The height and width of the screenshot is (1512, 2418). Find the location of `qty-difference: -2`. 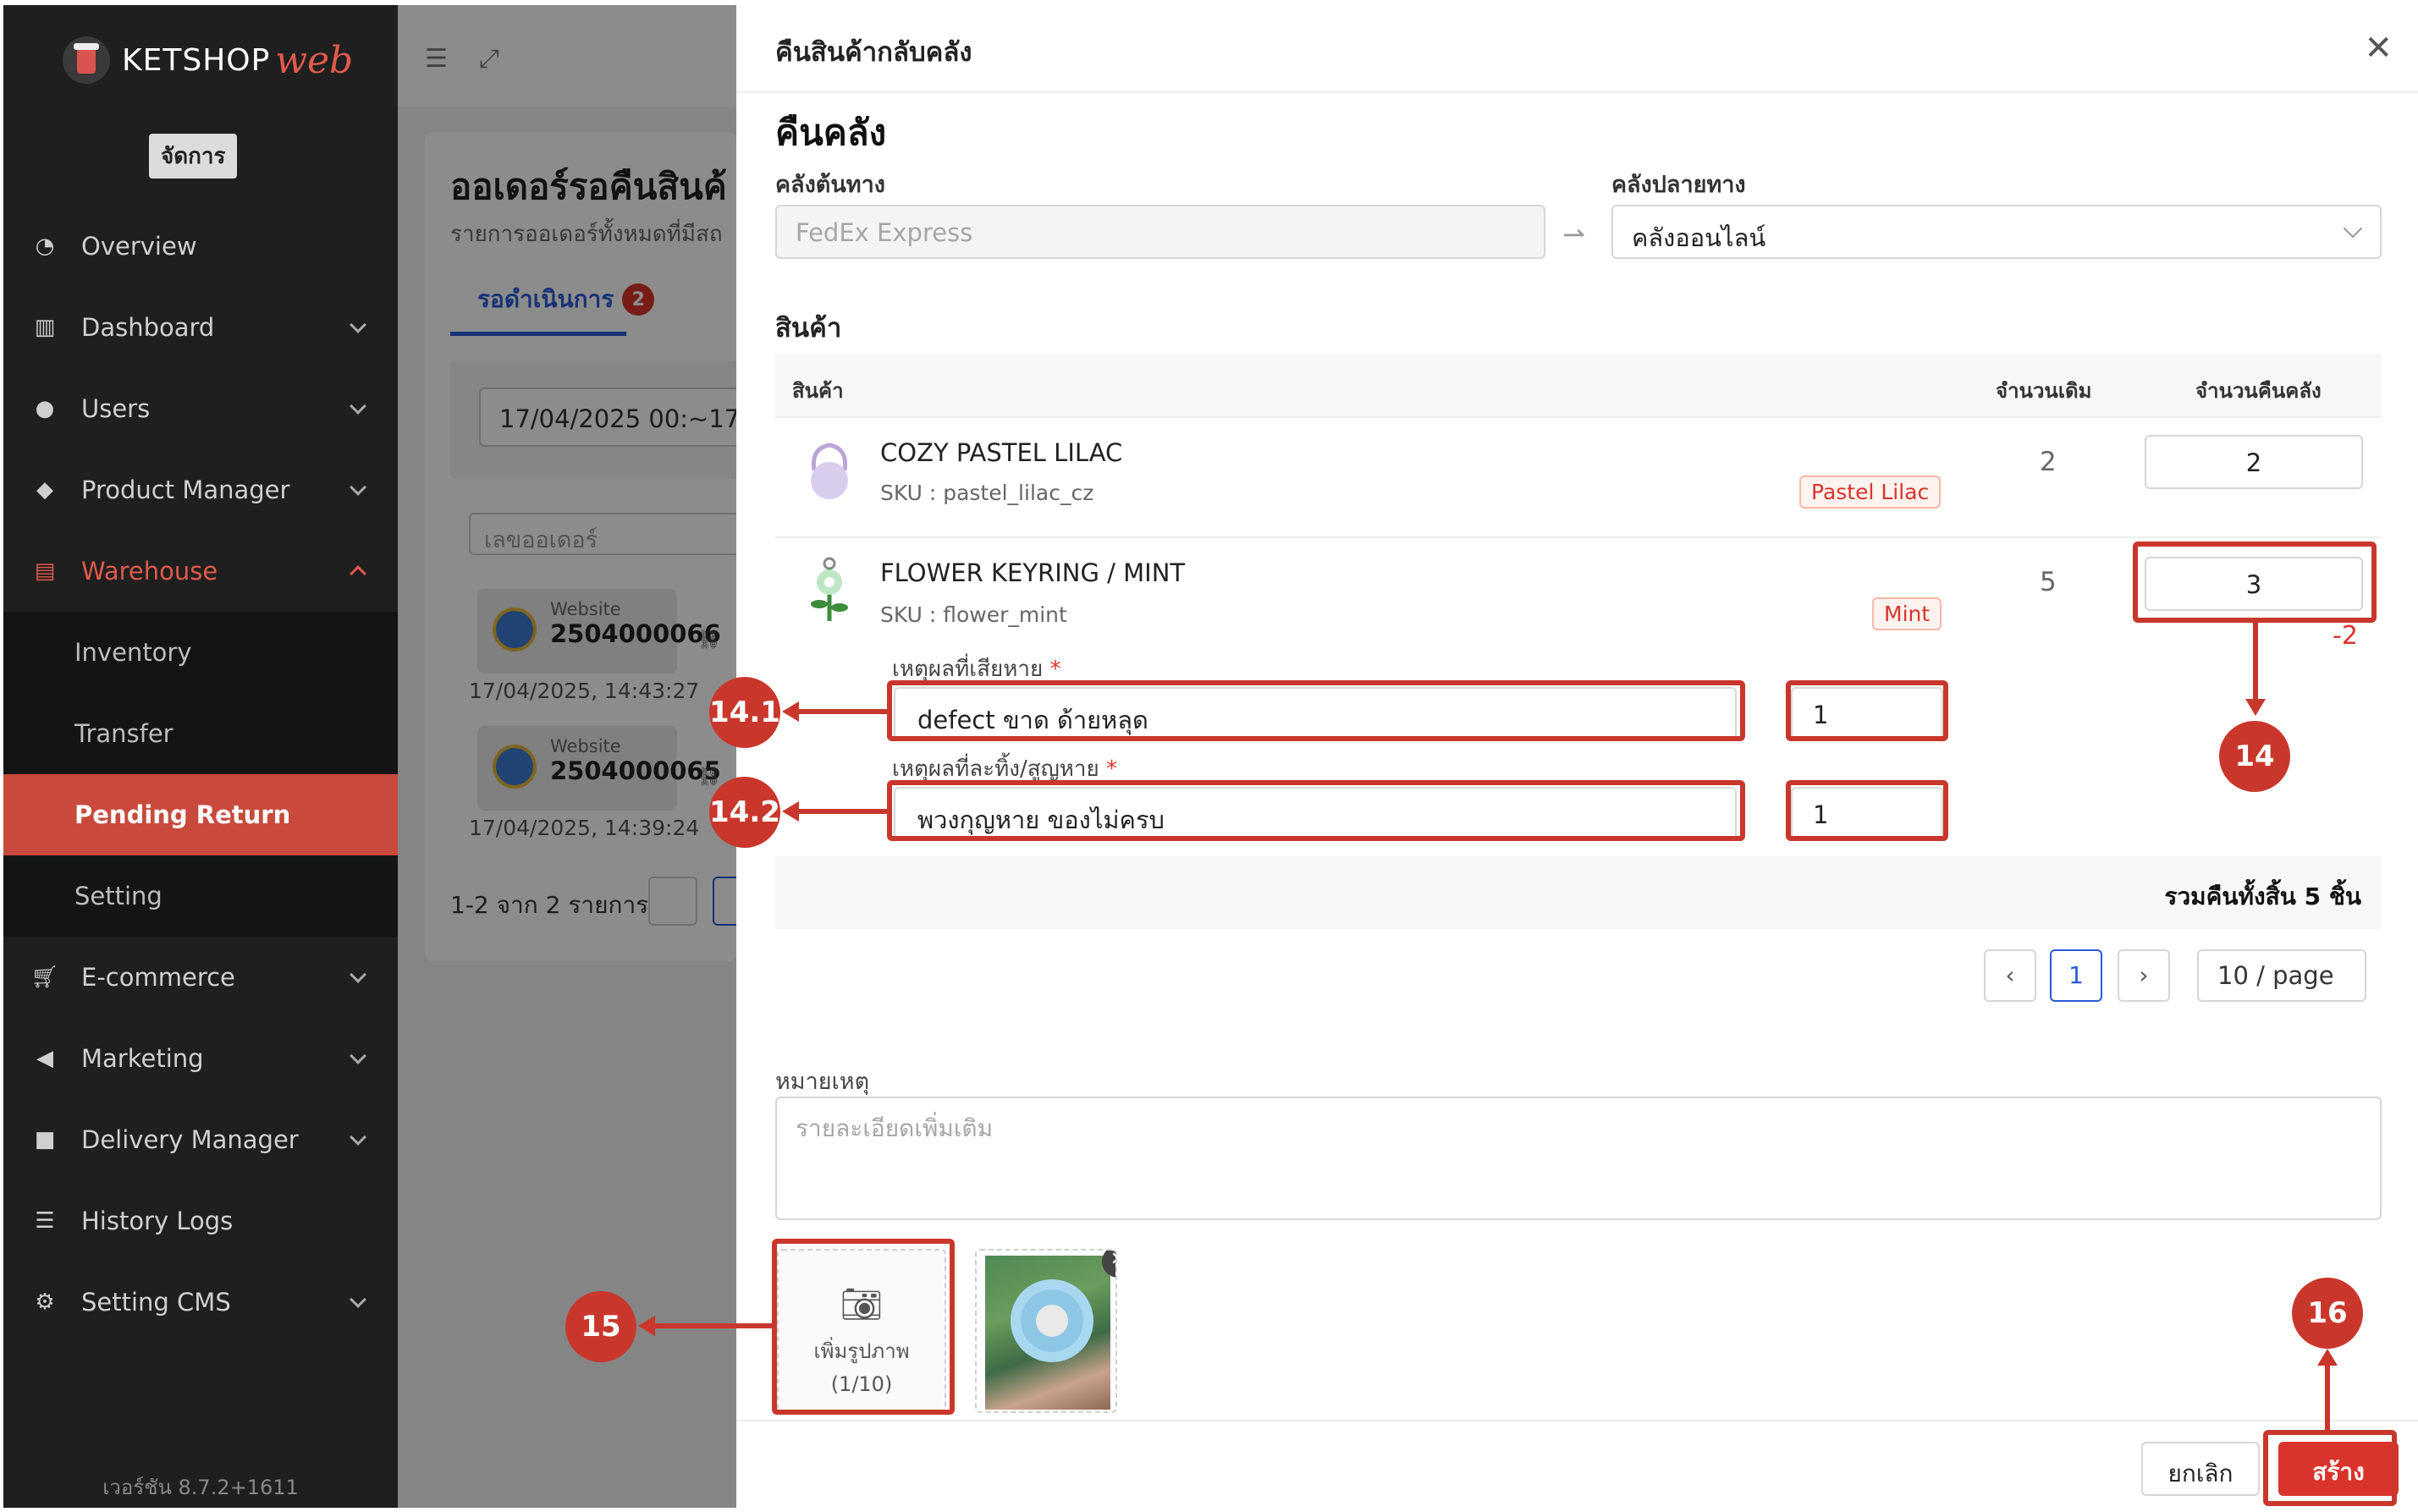

qty-difference: -2 is located at coordinates (2345, 636).